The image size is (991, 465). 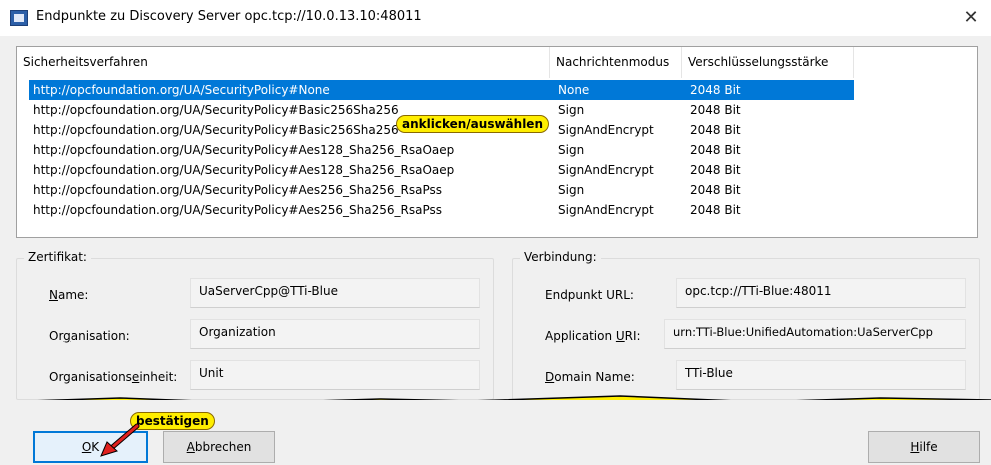 What do you see at coordinates (89, 336) in the screenshot?
I see `cert-organization-label: Organisation:` at bounding box center [89, 336].